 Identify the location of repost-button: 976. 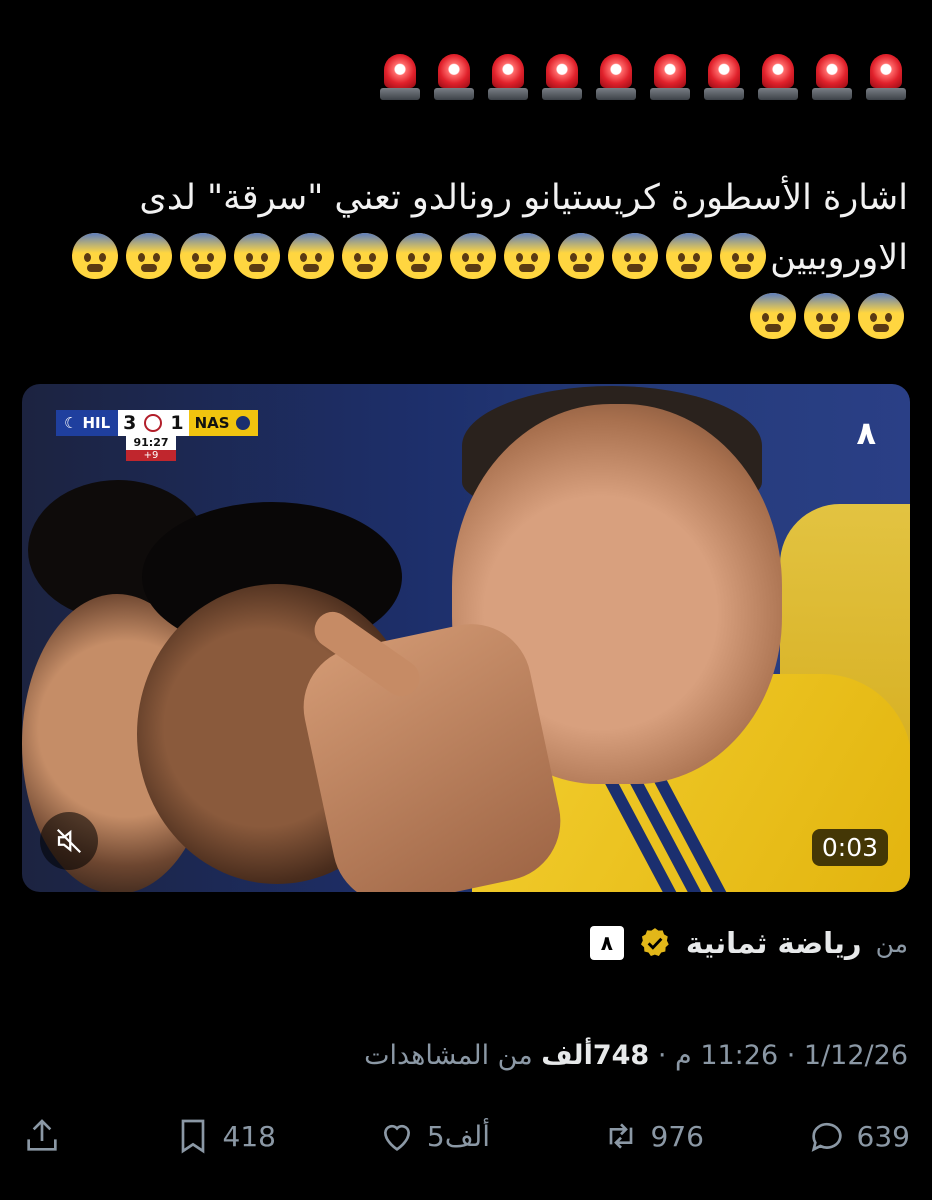
(652, 1136).